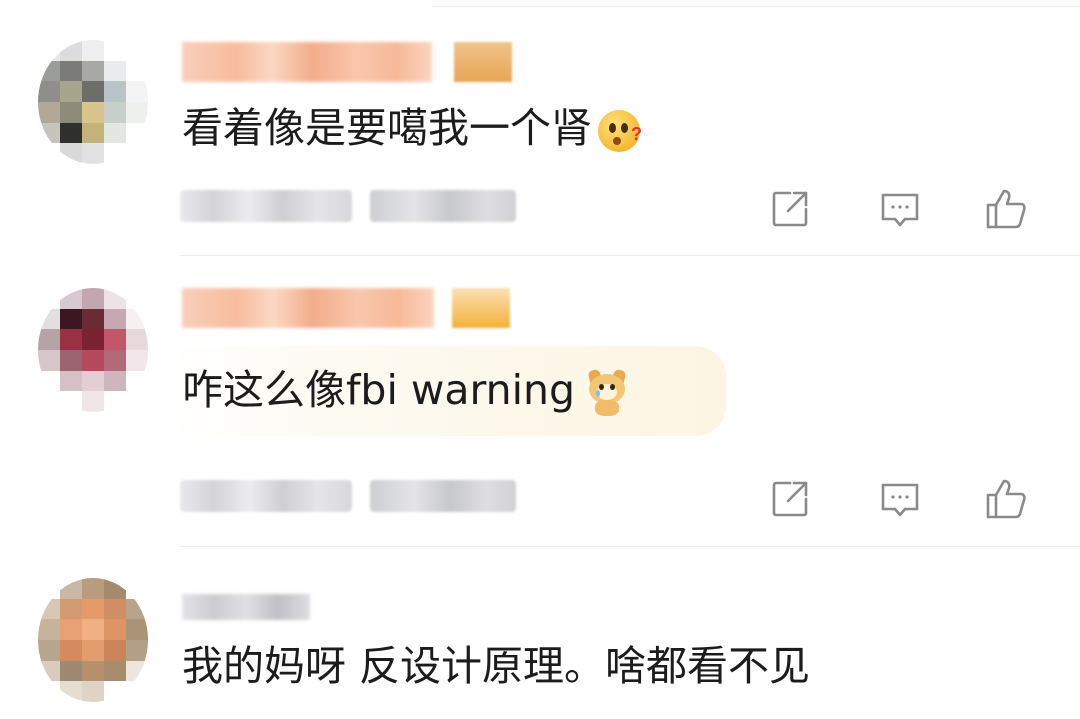 The height and width of the screenshot is (719, 1080). Describe the element at coordinates (607, 392) in the screenshot. I see `crying-dog-emoji` at that location.